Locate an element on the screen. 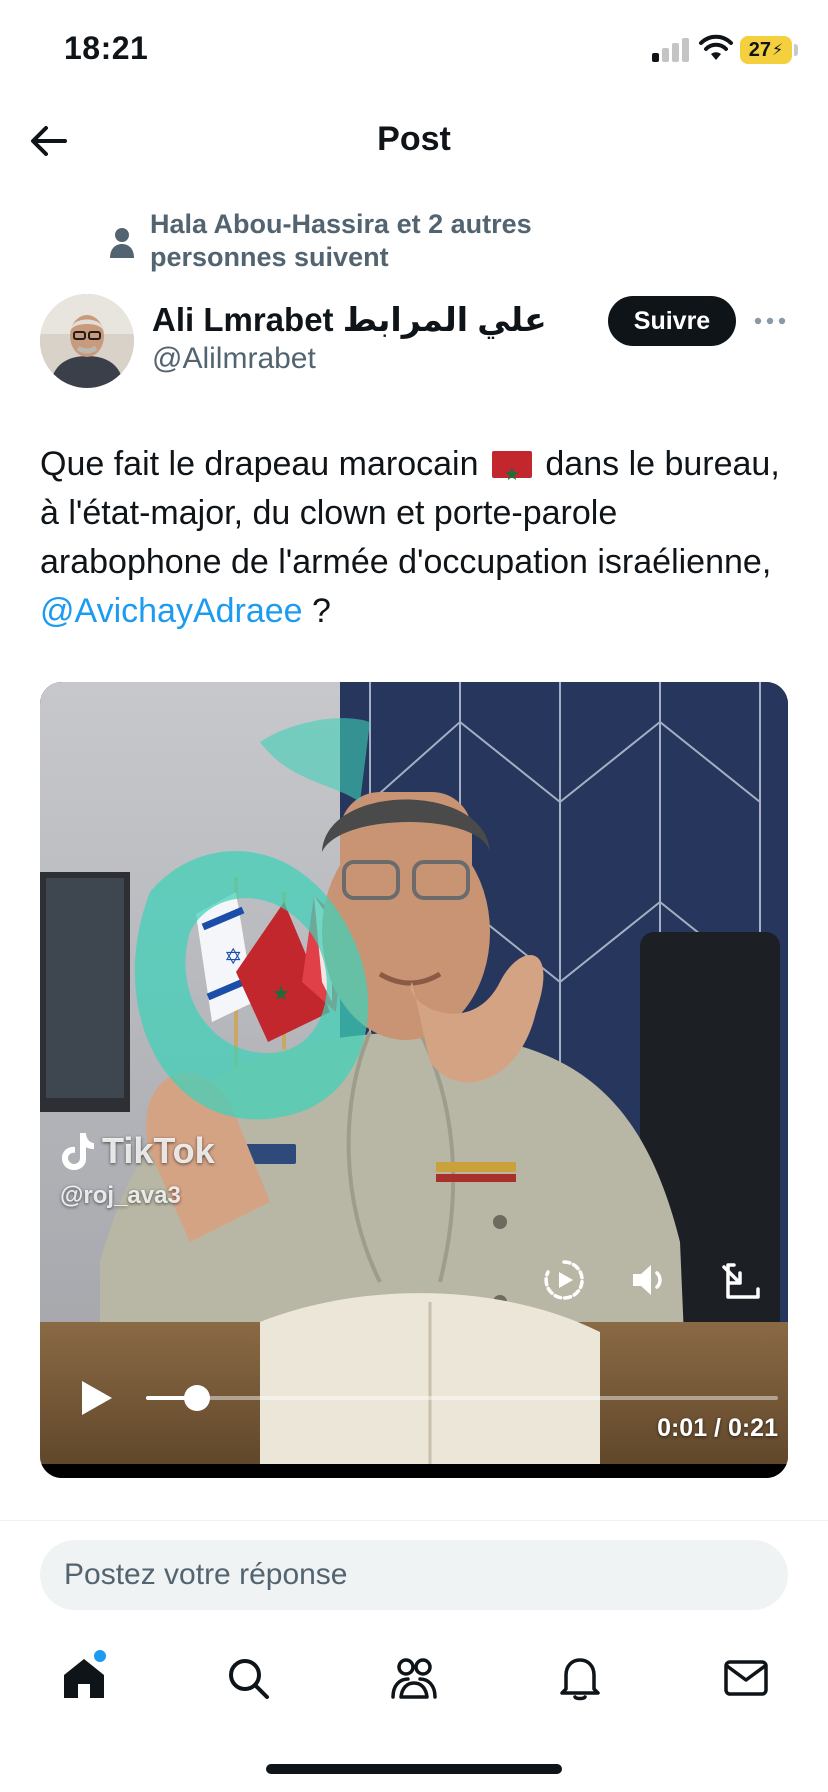 The image size is (828, 1792). tweet-text-part1: Que fait le drapeau marocain is located at coordinates (259, 464).